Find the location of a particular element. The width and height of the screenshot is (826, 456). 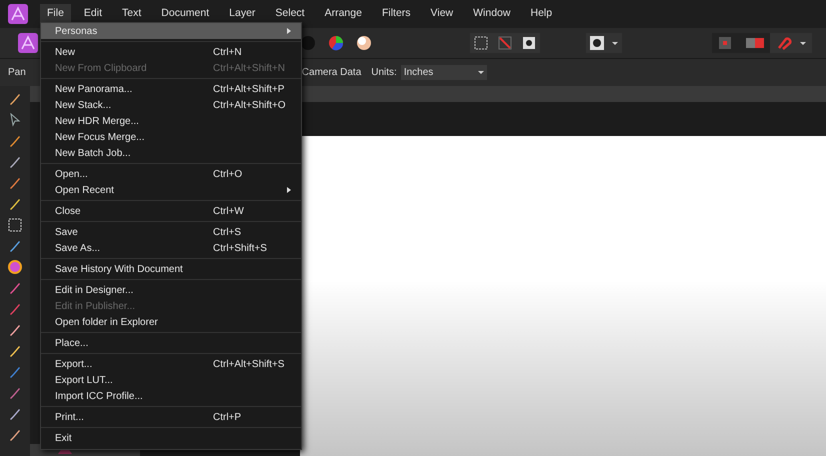

menu-bar-item: Help is located at coordinates (541, 14).